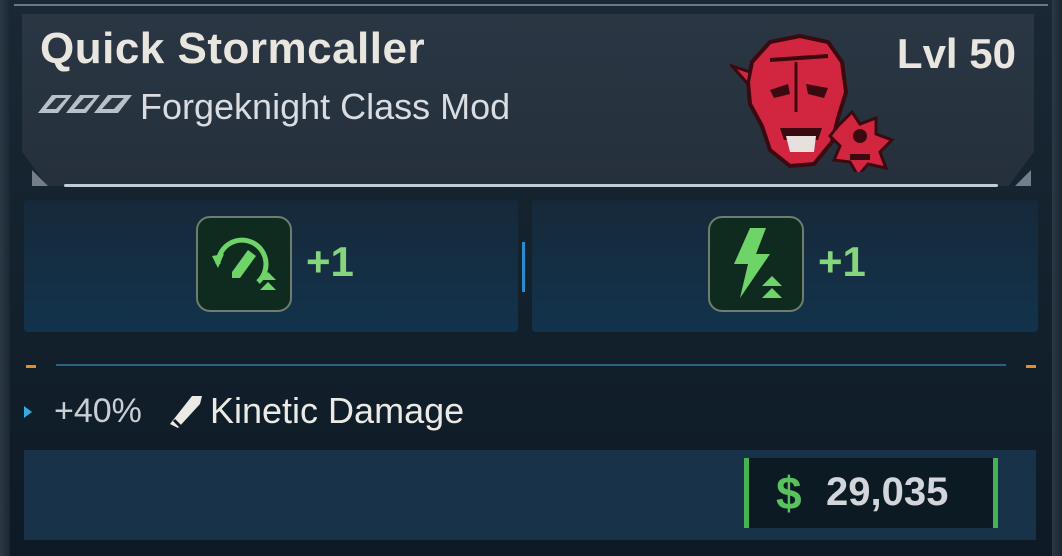  I want to click on card-right-edge, so click(1057, 278).